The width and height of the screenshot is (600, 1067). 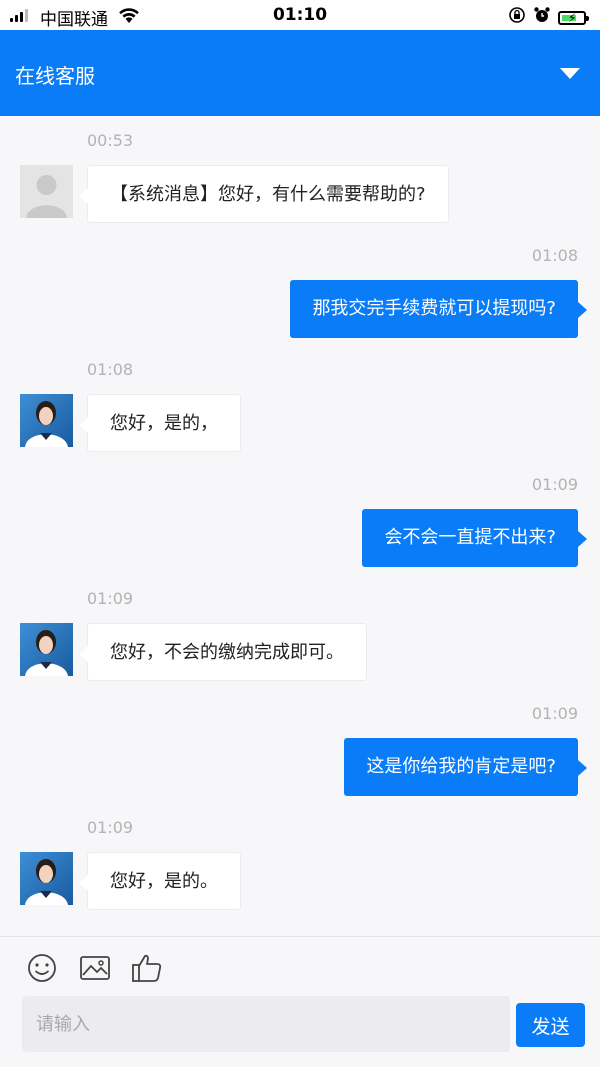 I want to click on message-time: 00:53, so click(x=110, y=140).